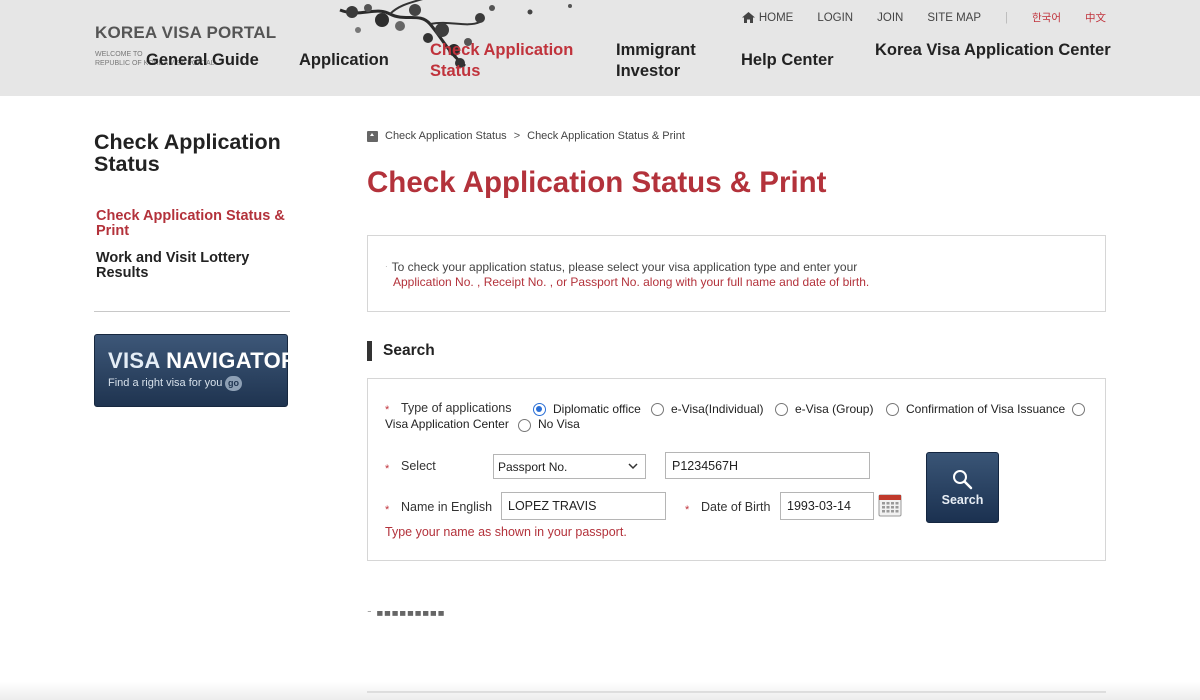  I want to click on nav-application: Application, so click(344, 60).